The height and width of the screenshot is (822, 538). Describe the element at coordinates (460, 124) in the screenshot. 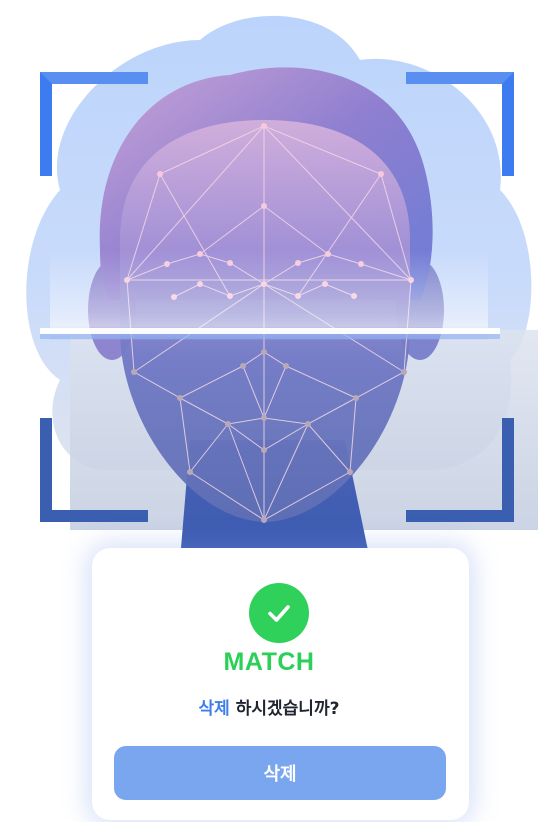

I see `frame-corner-top-right` at that location.